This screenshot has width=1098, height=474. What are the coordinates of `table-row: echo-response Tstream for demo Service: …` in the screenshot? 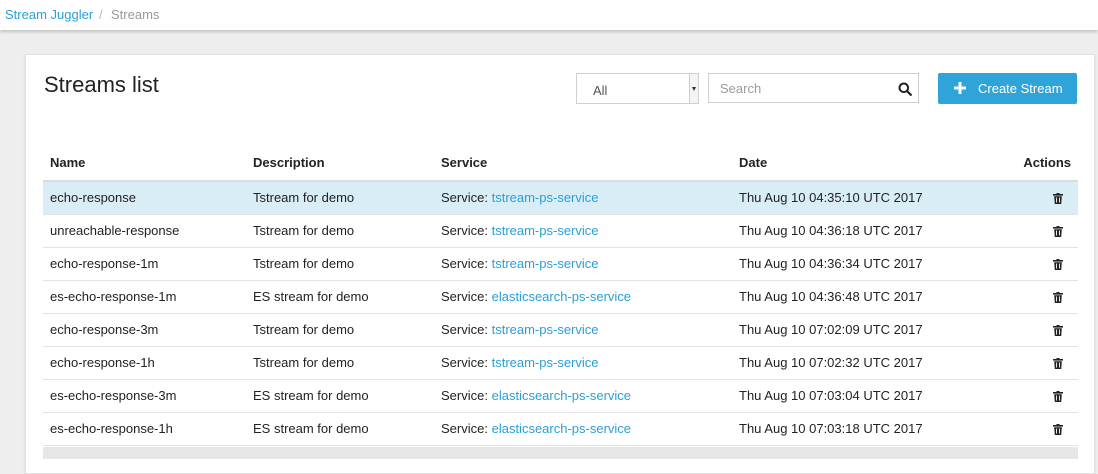 It's located at (560, 198).